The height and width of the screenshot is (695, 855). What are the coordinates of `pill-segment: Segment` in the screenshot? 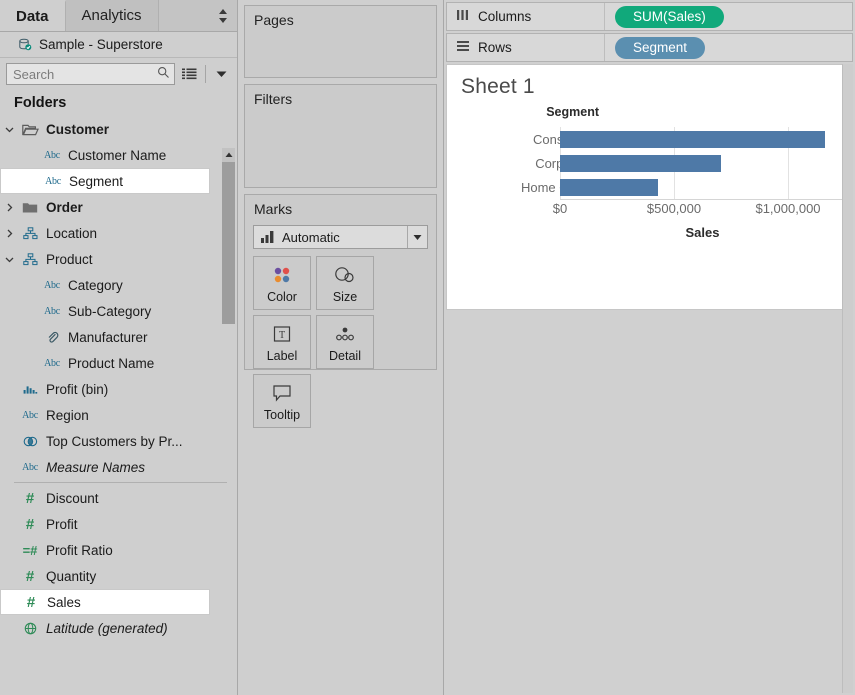 It's located at (660, 47).